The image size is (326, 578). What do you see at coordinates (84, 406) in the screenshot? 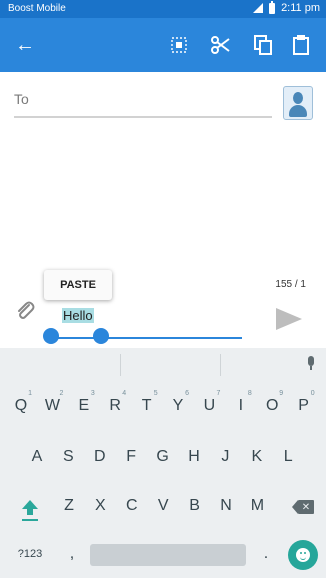
I see `key-e: E3` at bounding box center [84, 406].